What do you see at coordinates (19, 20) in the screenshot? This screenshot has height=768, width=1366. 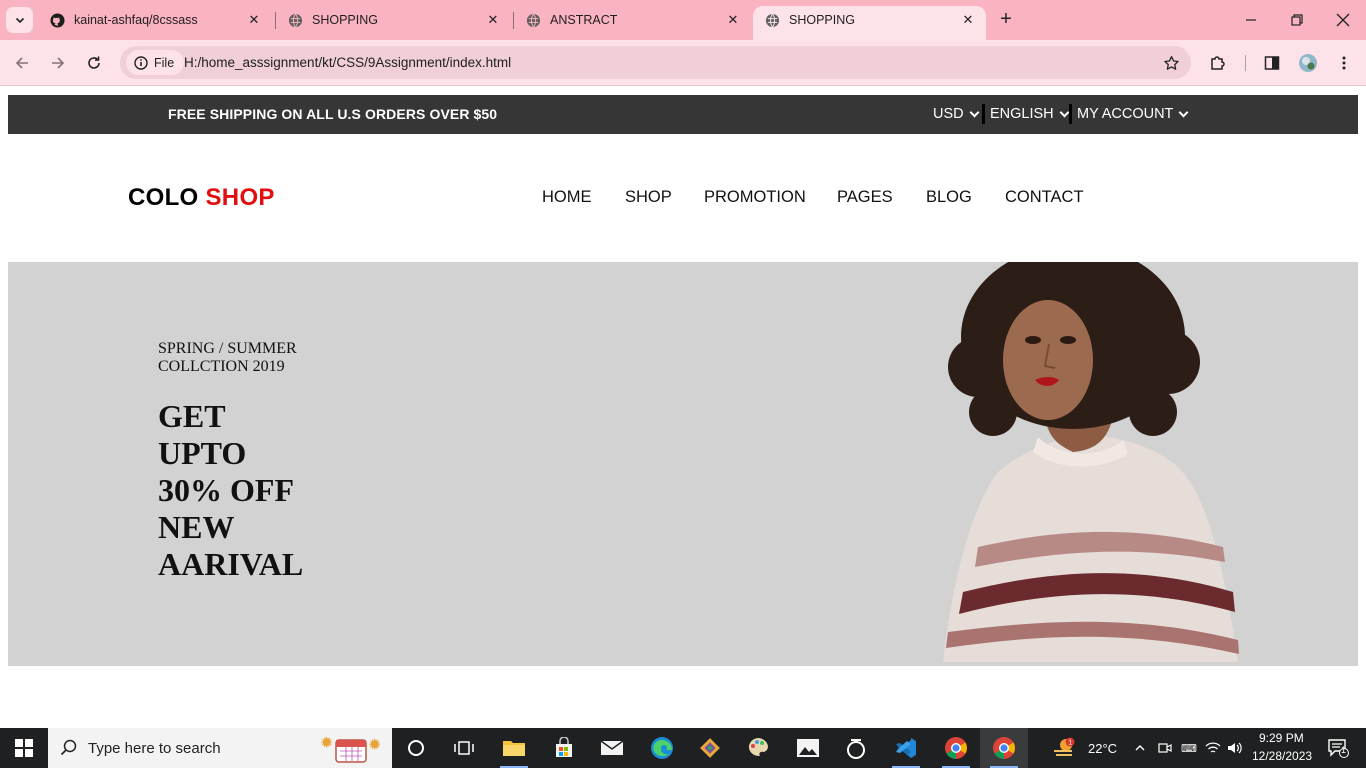 I see `tab-search-button` at bounding box center [19, 20].